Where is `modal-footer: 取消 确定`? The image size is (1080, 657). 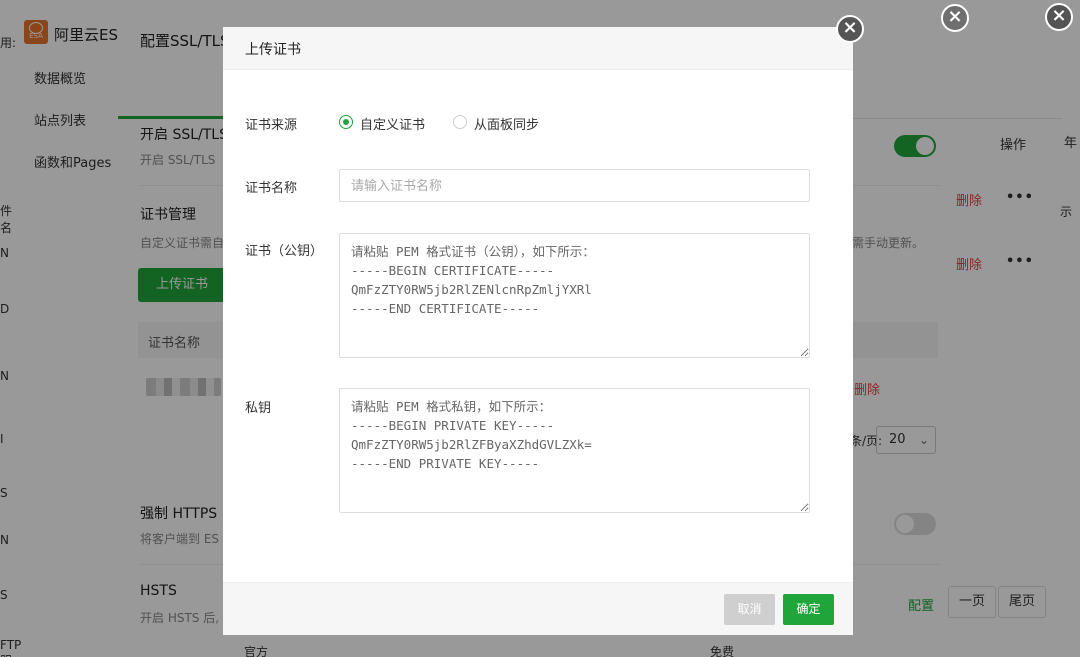 modal-footer: 取消 确定 is located at coordinates (538, 608).